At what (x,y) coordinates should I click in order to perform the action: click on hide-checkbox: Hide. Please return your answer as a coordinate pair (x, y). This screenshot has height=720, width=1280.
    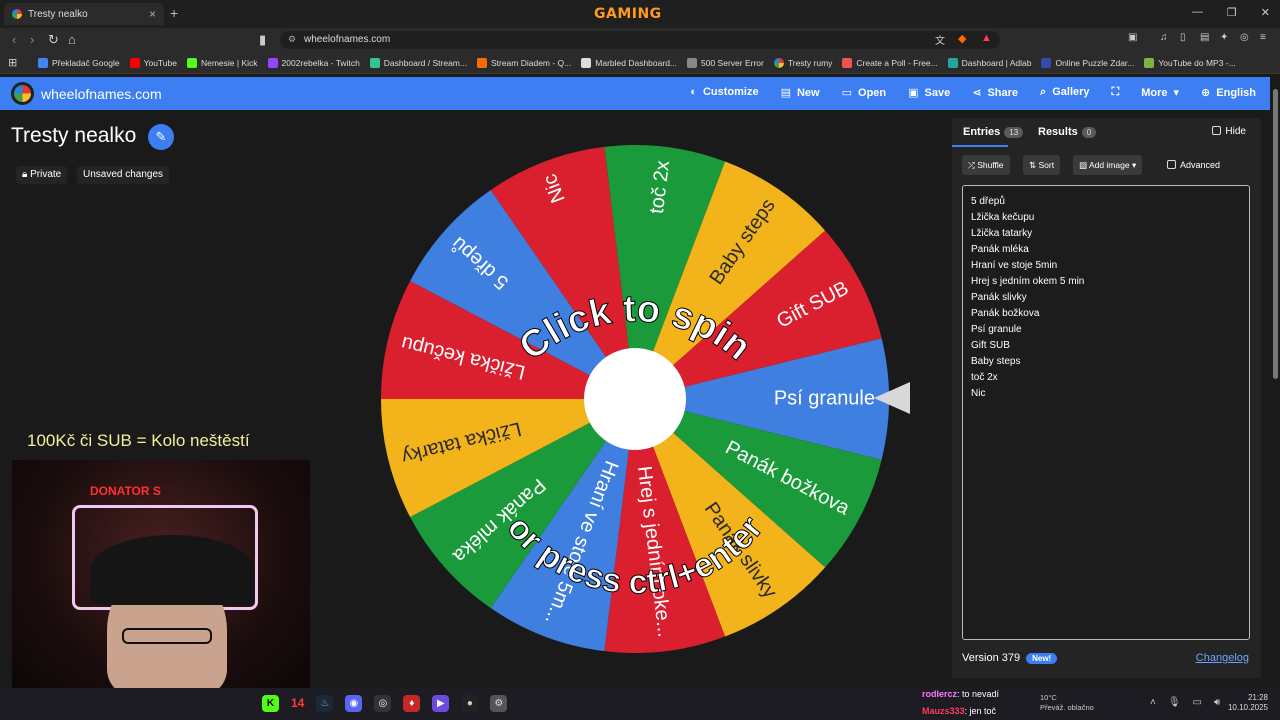
    Looking at the image, I should click on (1229, 131).